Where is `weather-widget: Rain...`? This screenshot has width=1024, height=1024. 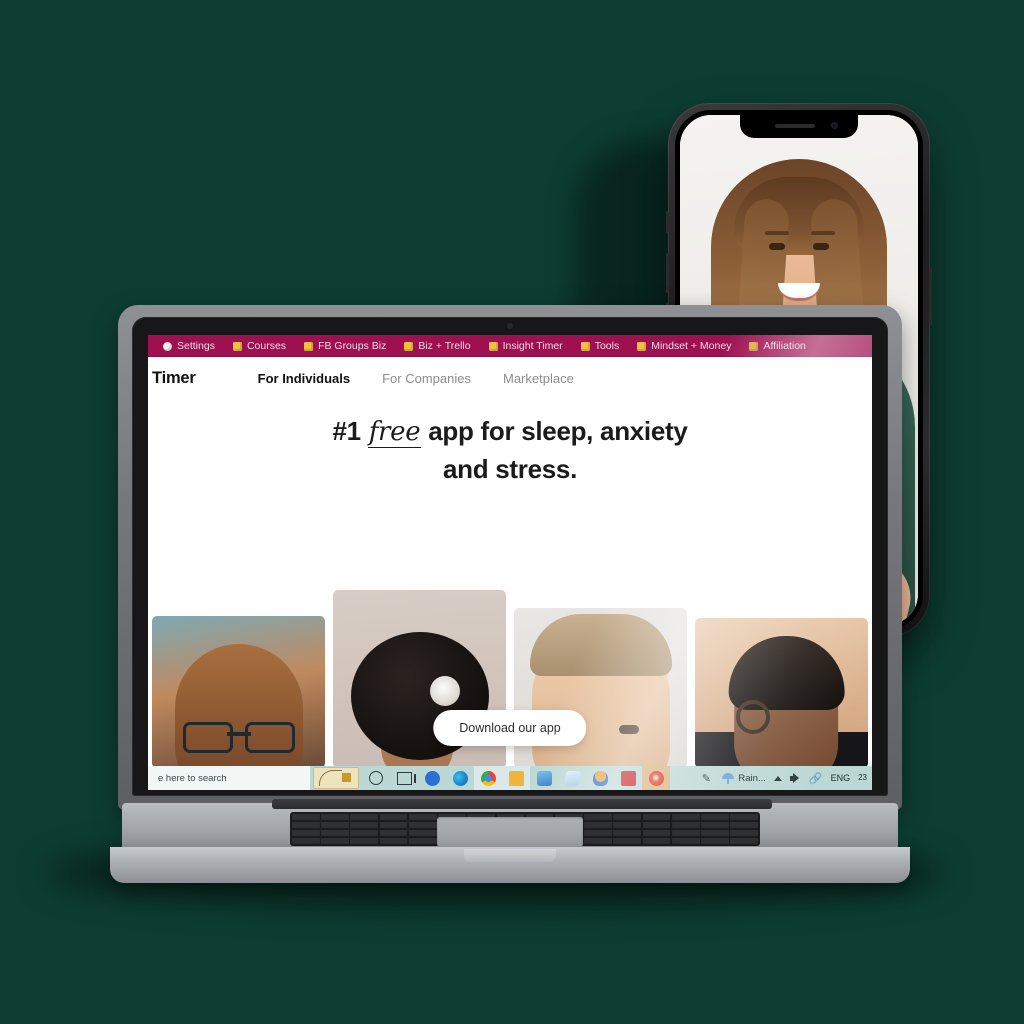 weather-widget: Rain... is located at coordinates (744, 778).